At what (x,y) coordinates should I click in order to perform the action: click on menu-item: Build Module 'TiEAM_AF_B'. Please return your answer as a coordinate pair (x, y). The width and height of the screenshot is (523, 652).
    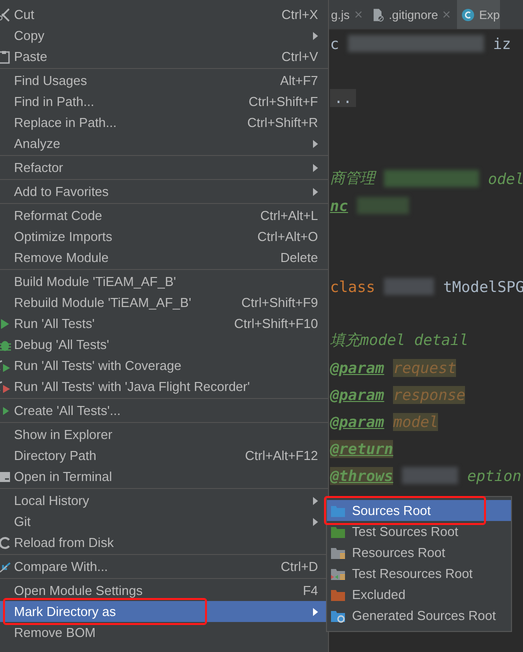
    Looking at the image, I should click on (164, 281).